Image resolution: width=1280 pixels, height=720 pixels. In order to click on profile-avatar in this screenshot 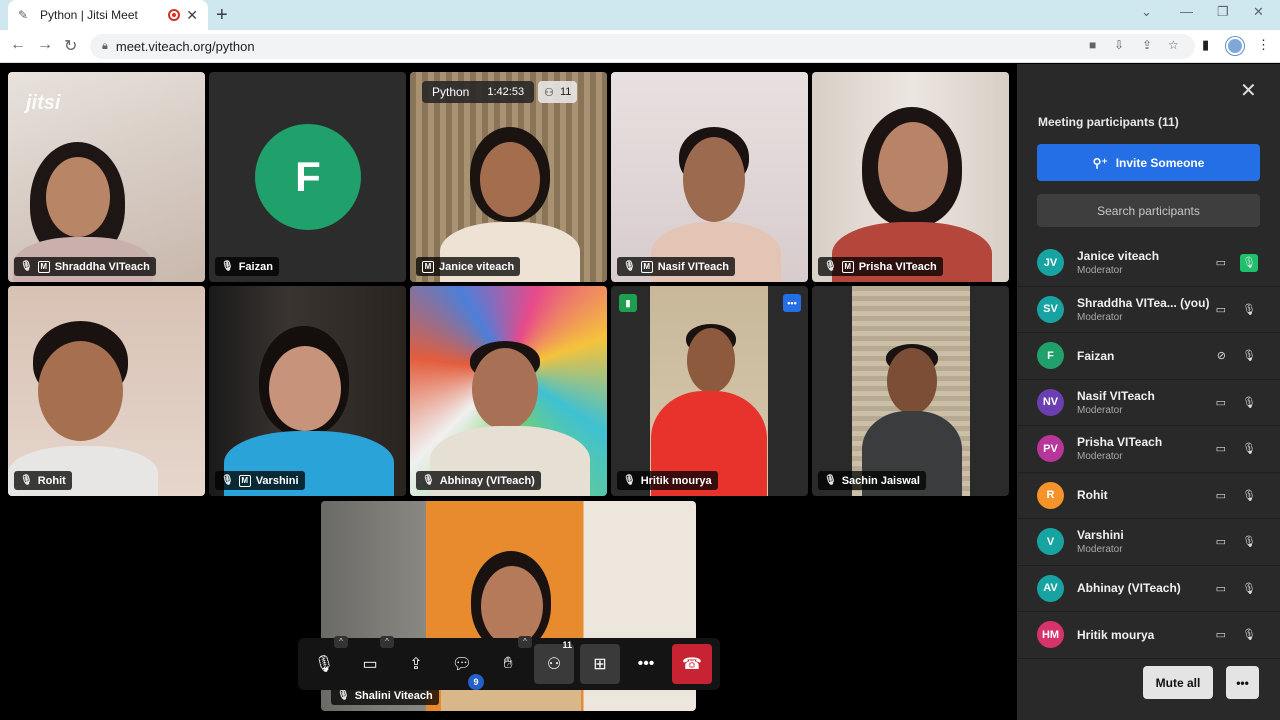, I will do `click(1235, 46)`.